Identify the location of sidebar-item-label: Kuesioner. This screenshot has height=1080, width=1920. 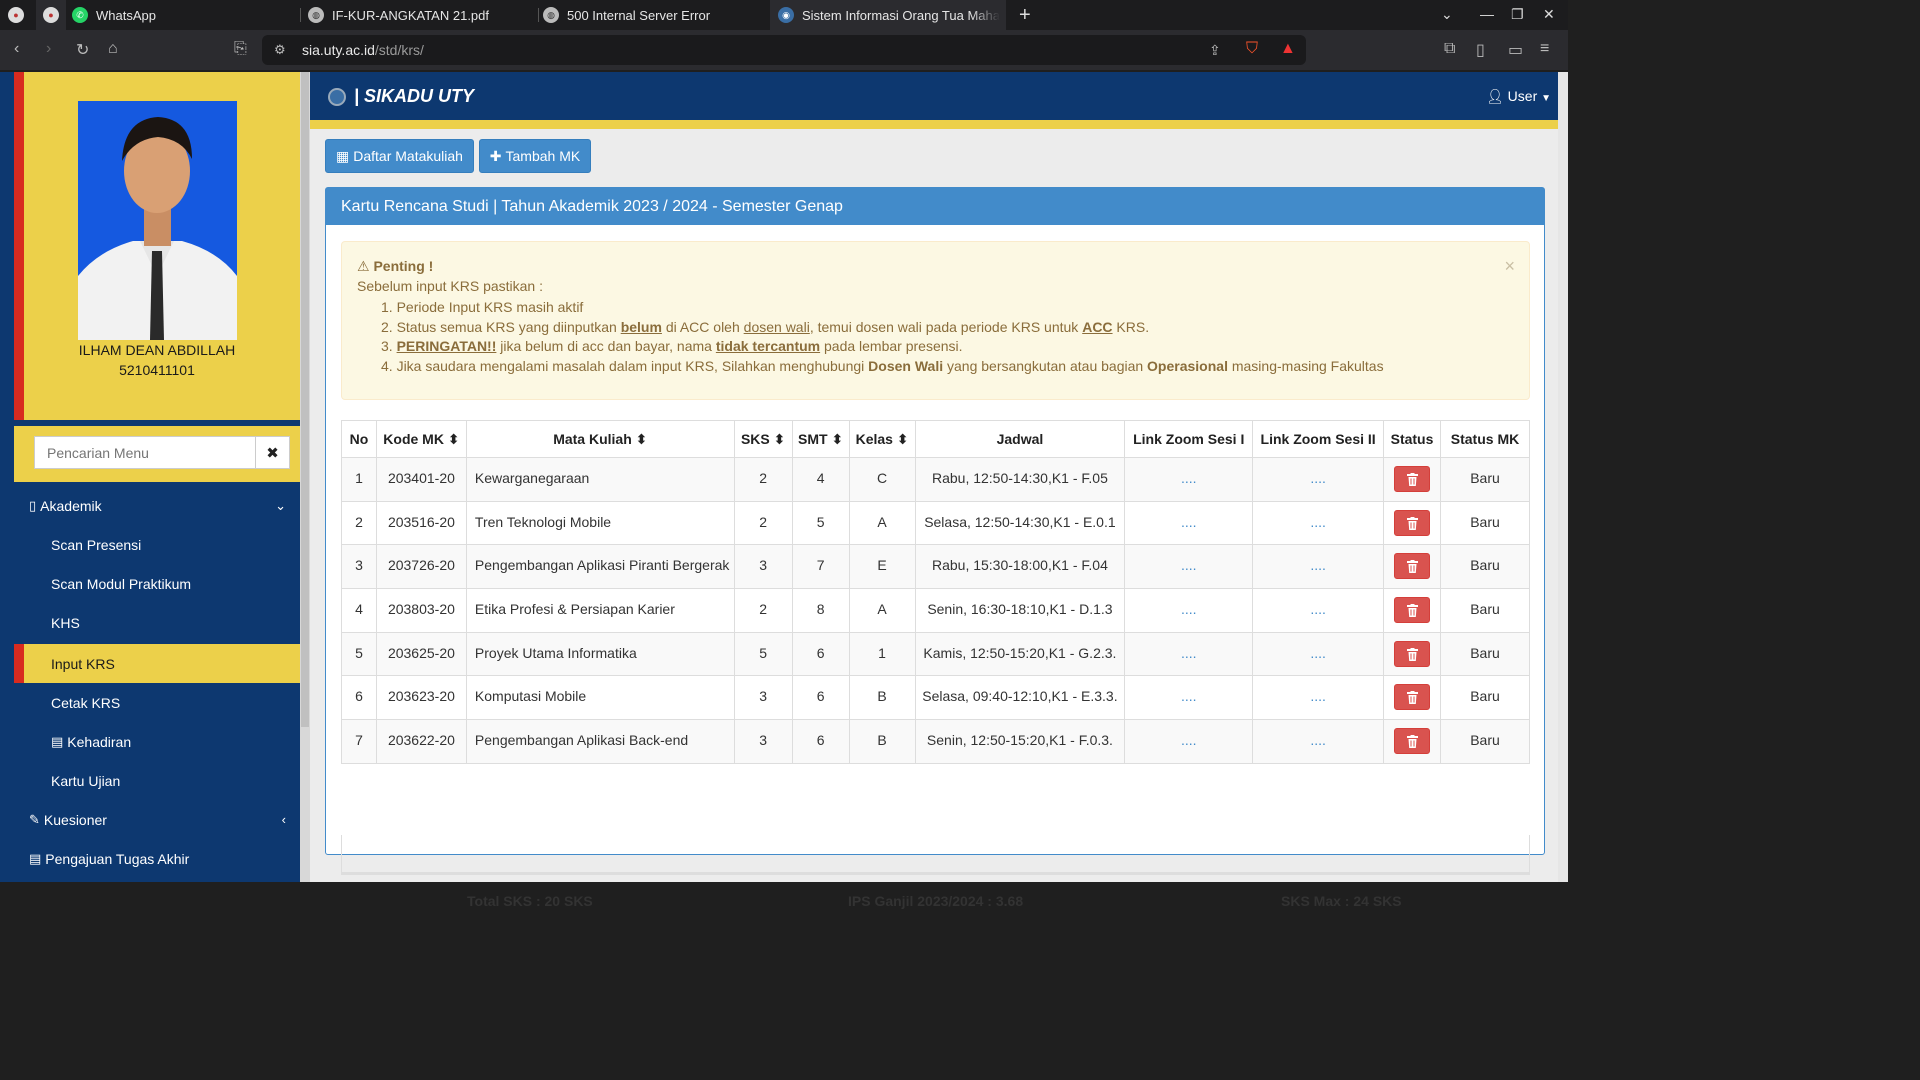
(75, 819).